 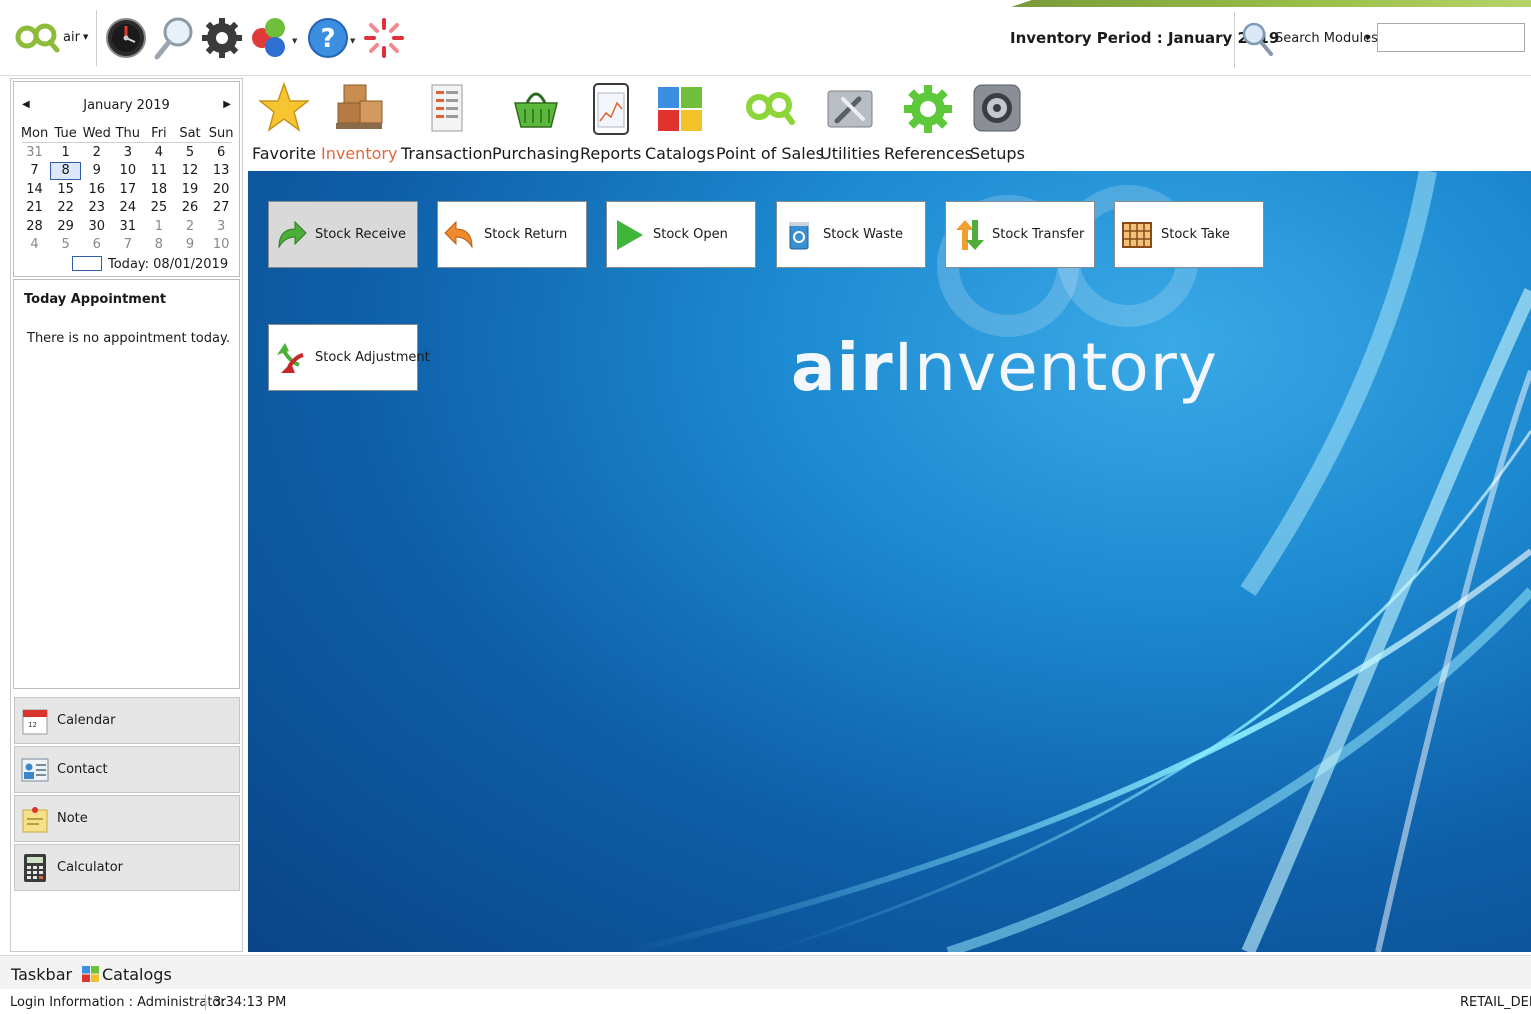 What do you see at coordinates (997, 124) in the screenshot?
I see `module-setups: Setups` at bounding box center [997, 124].